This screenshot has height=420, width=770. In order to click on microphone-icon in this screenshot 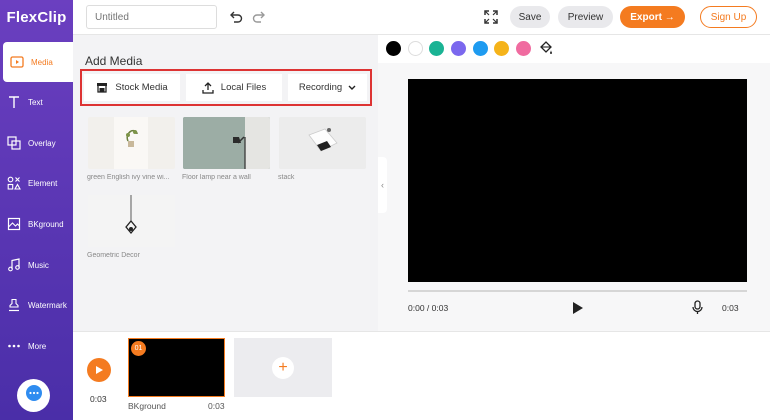, I will do `click(697, 310)`.